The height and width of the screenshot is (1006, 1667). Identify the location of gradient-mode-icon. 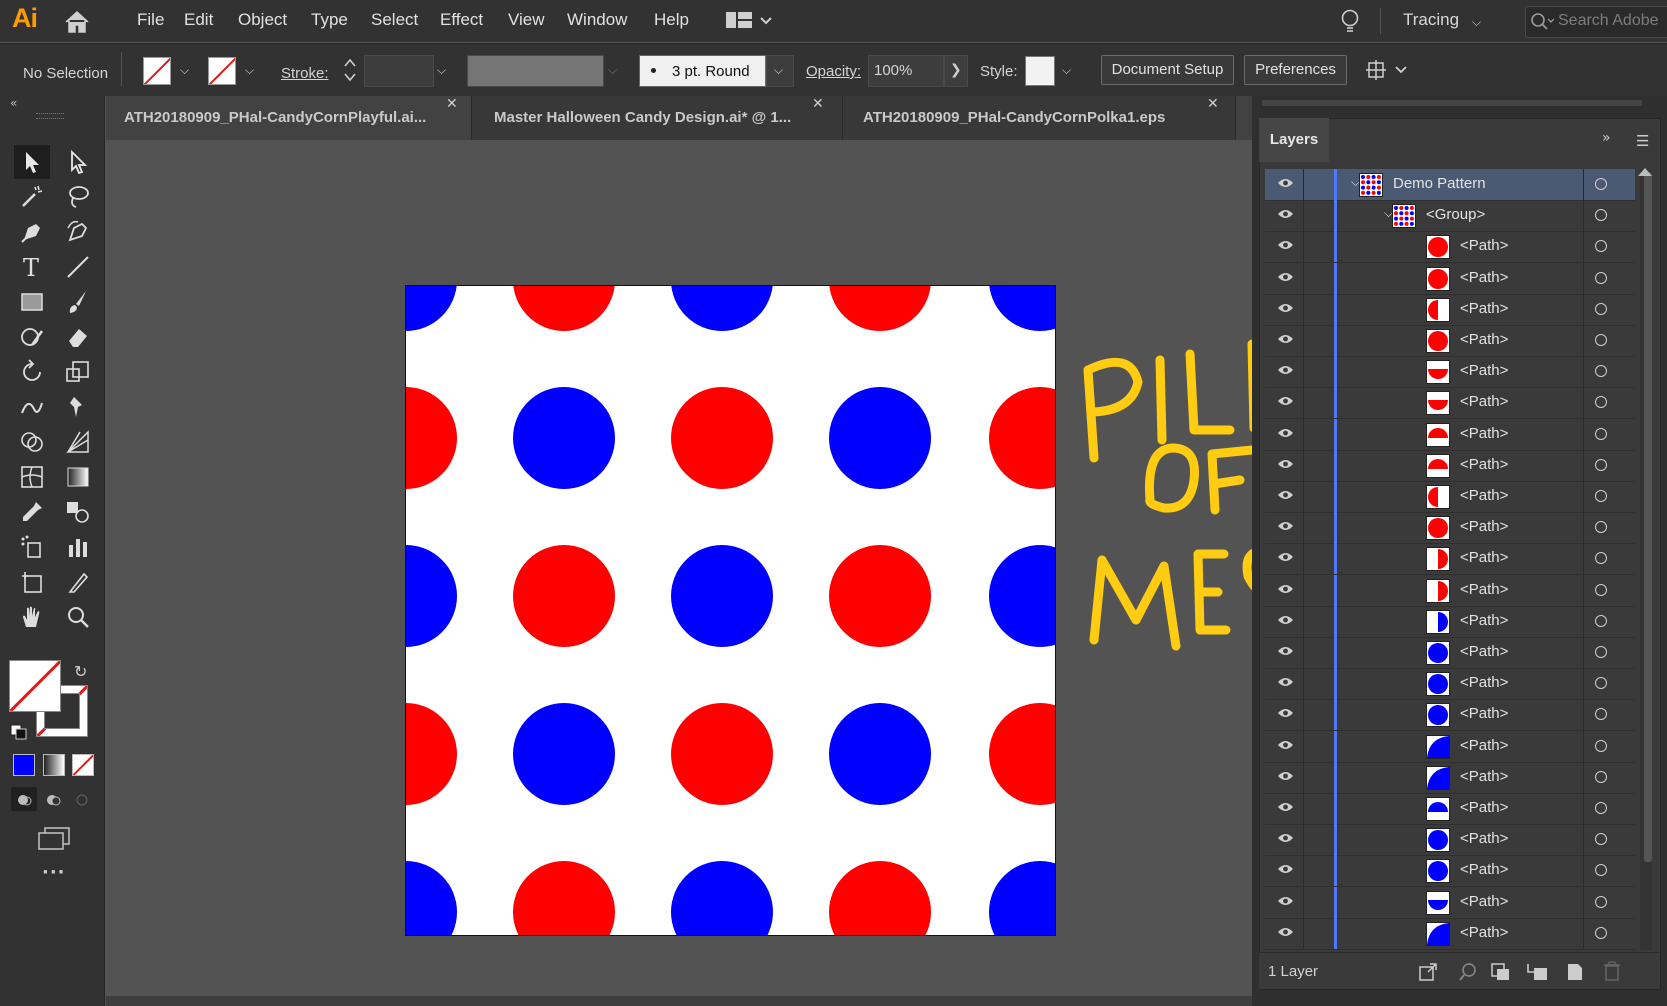
(54, 765).